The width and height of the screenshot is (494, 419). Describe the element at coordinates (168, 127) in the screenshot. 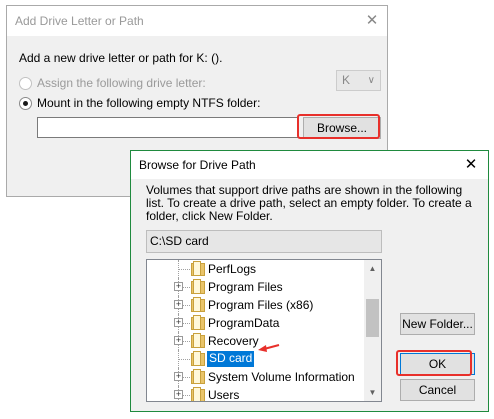

I see `folder-path-input` at that location.